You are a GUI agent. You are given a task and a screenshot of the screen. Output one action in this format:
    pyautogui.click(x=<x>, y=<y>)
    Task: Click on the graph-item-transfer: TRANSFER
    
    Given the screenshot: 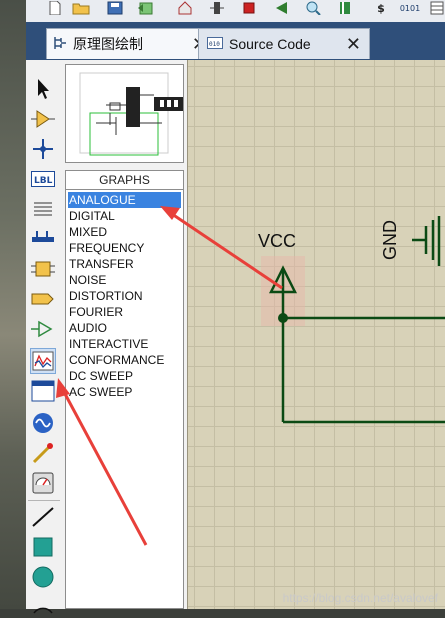 What is the action you would take?
    pyautogui.click(x=124, y=264)
    